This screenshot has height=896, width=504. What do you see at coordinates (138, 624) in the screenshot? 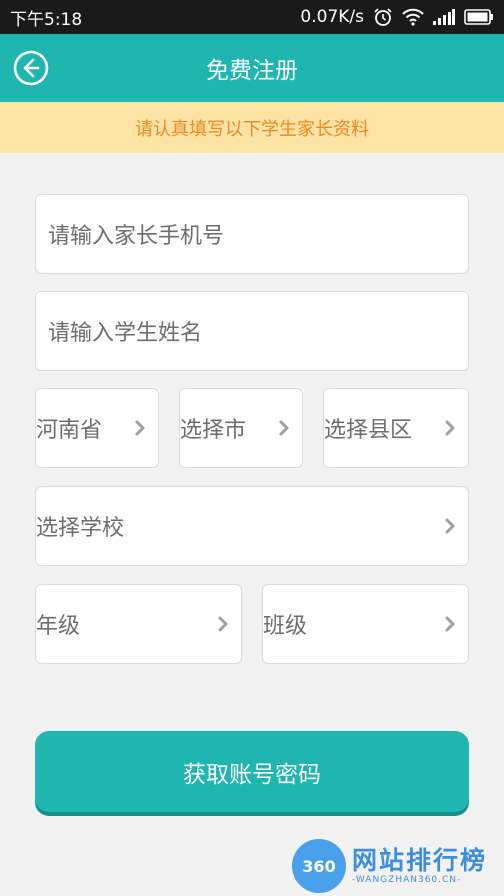
I see `grade-select: 年级` at bounding box center [138, 624].